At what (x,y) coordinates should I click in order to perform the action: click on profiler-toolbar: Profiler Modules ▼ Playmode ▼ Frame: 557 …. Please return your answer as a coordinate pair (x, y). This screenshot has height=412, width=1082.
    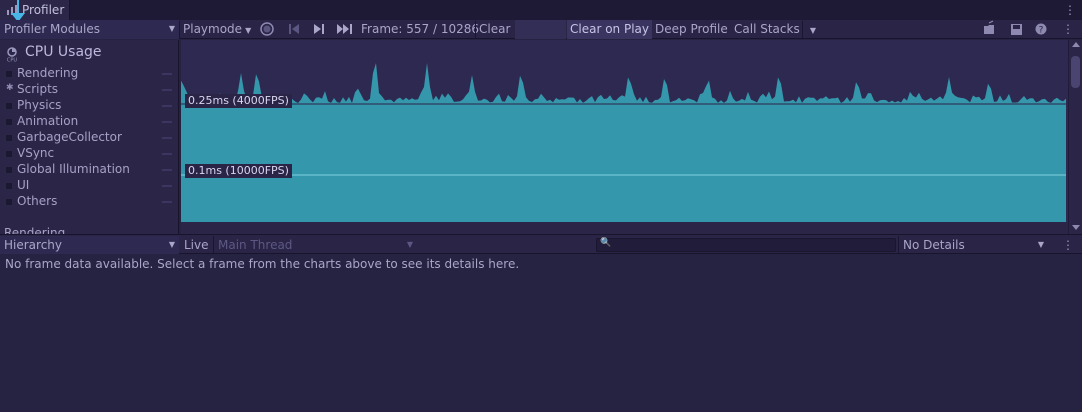
    Looking at the image, I should click on (541, 29).